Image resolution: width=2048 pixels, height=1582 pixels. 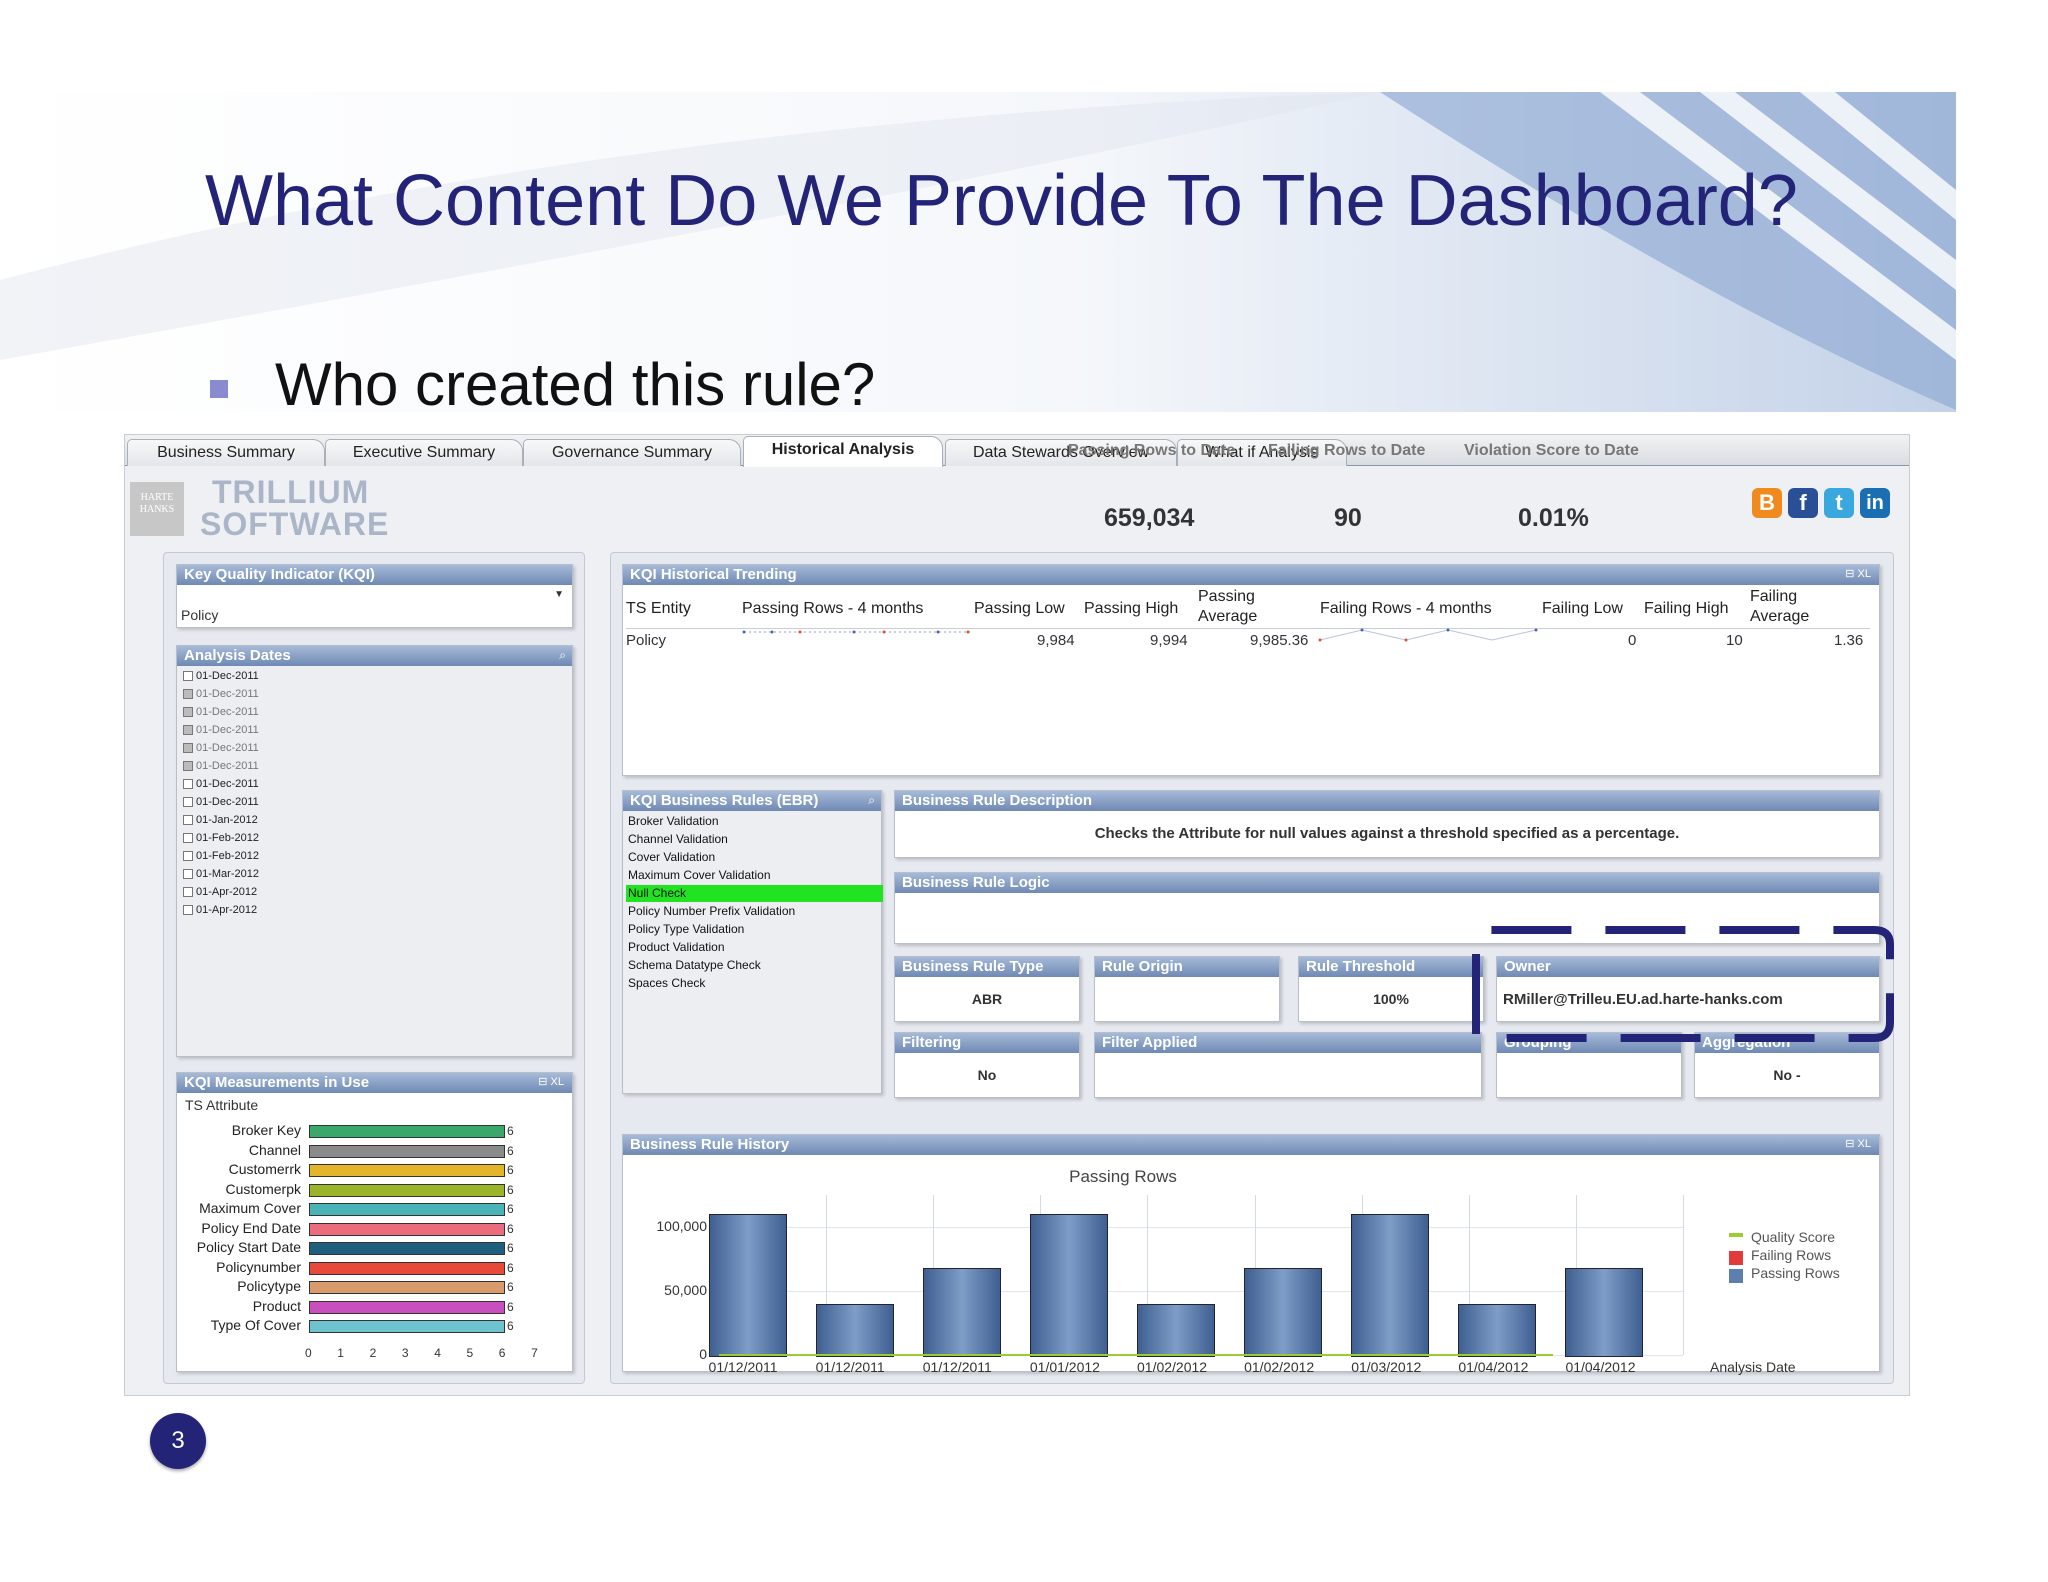 I want to click on tab-historical-analysis: Historical Analysis, so click(x=843, y=451).